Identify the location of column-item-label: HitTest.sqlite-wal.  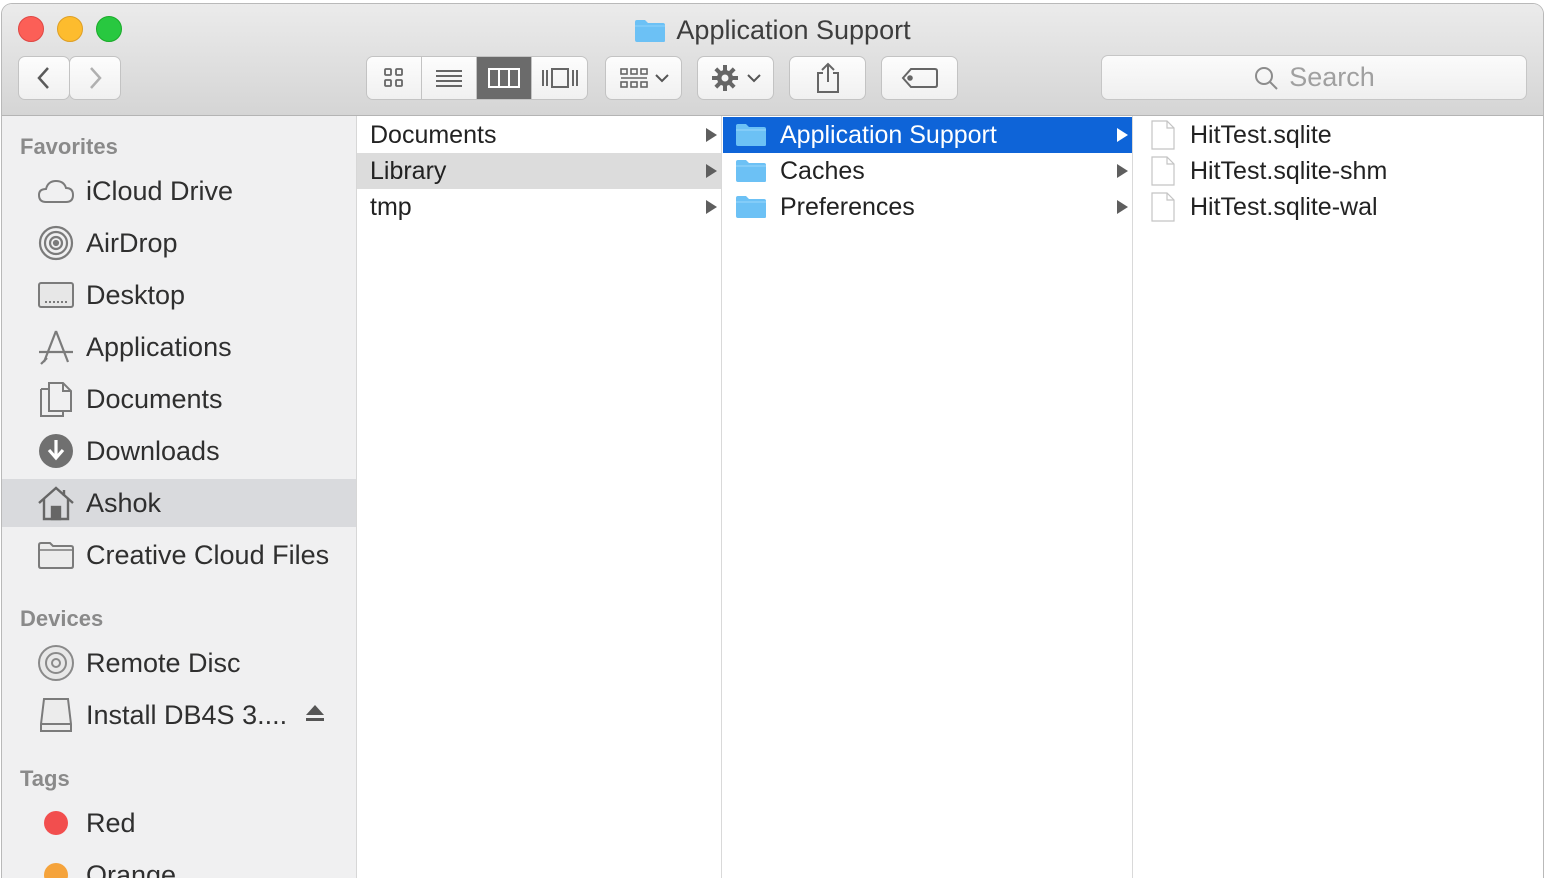
(1284, 206).